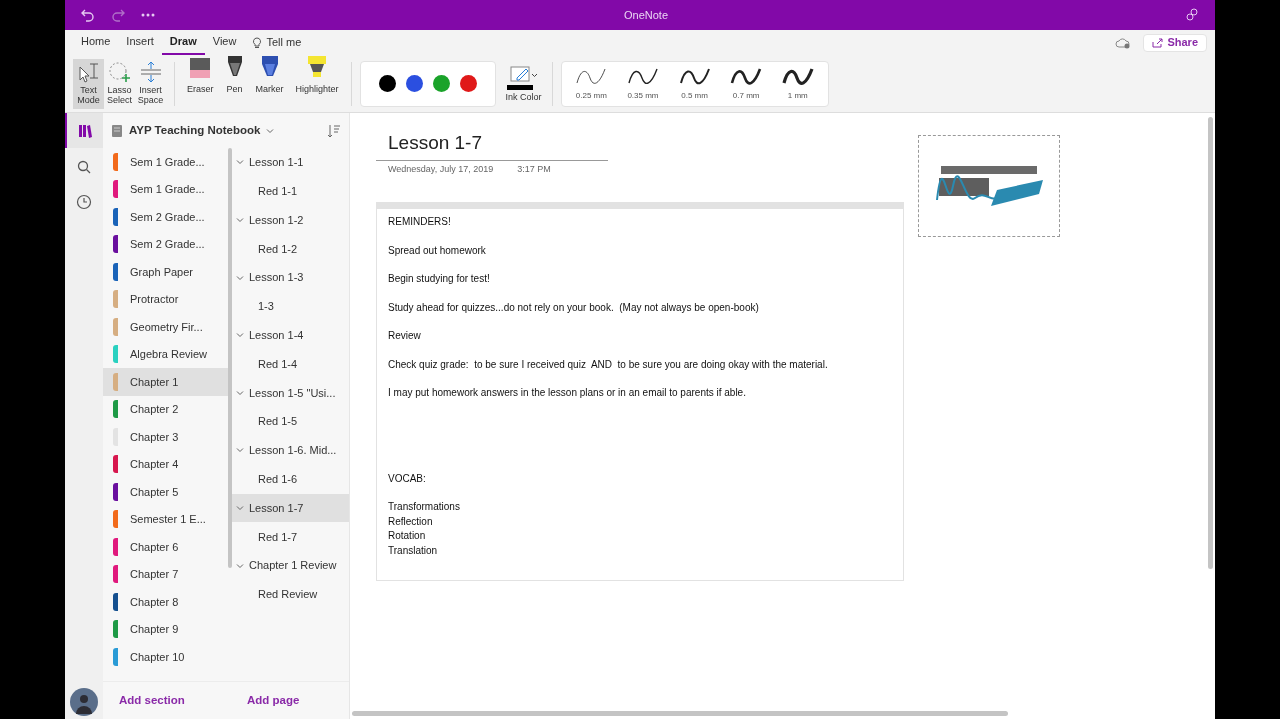 The height and width of the screenshot is (719, 1280). I want to click on lightbulb-icon, so click(257, 42).